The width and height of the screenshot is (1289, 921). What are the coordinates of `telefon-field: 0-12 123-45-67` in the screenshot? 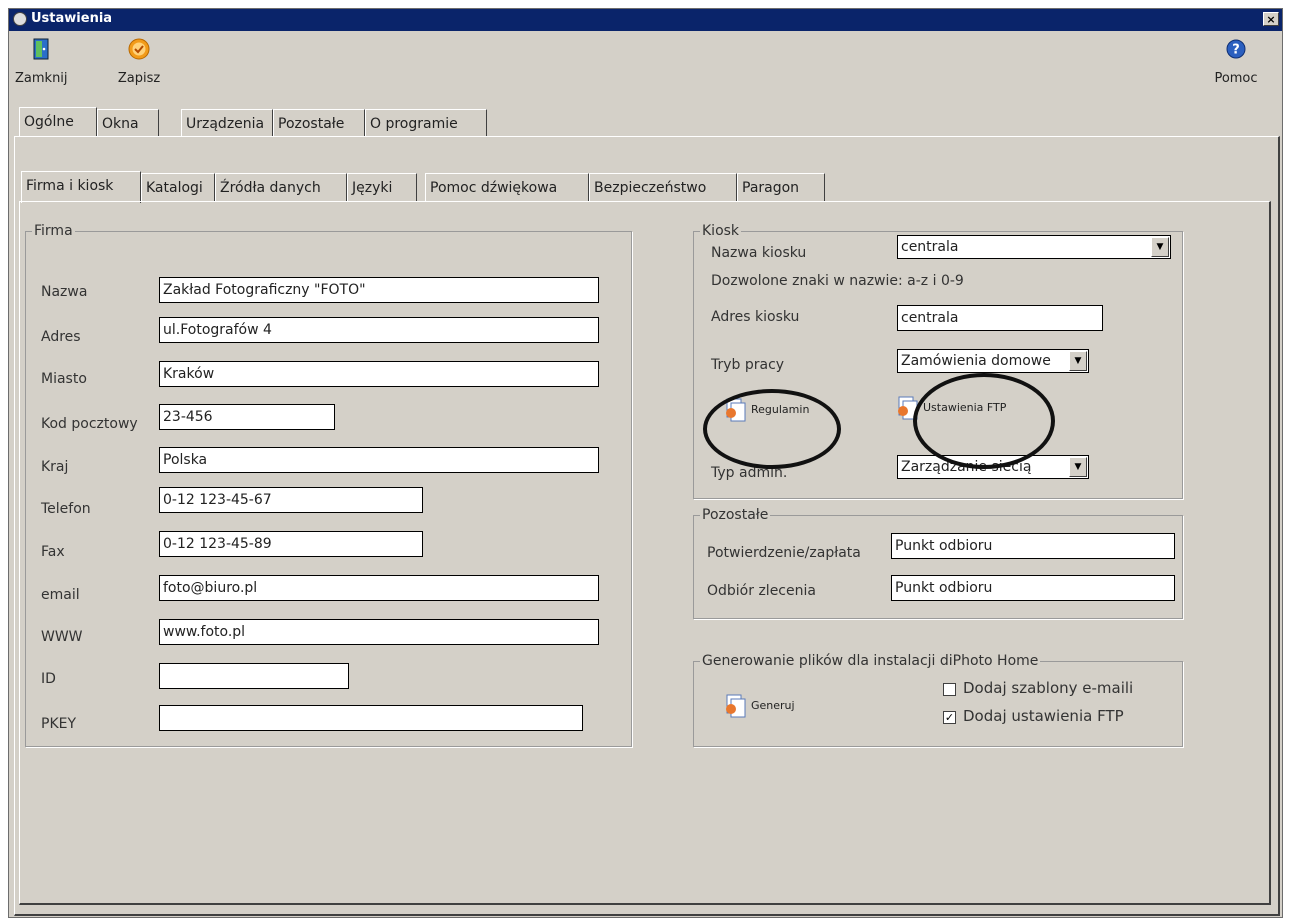 It's located at (291, 500).